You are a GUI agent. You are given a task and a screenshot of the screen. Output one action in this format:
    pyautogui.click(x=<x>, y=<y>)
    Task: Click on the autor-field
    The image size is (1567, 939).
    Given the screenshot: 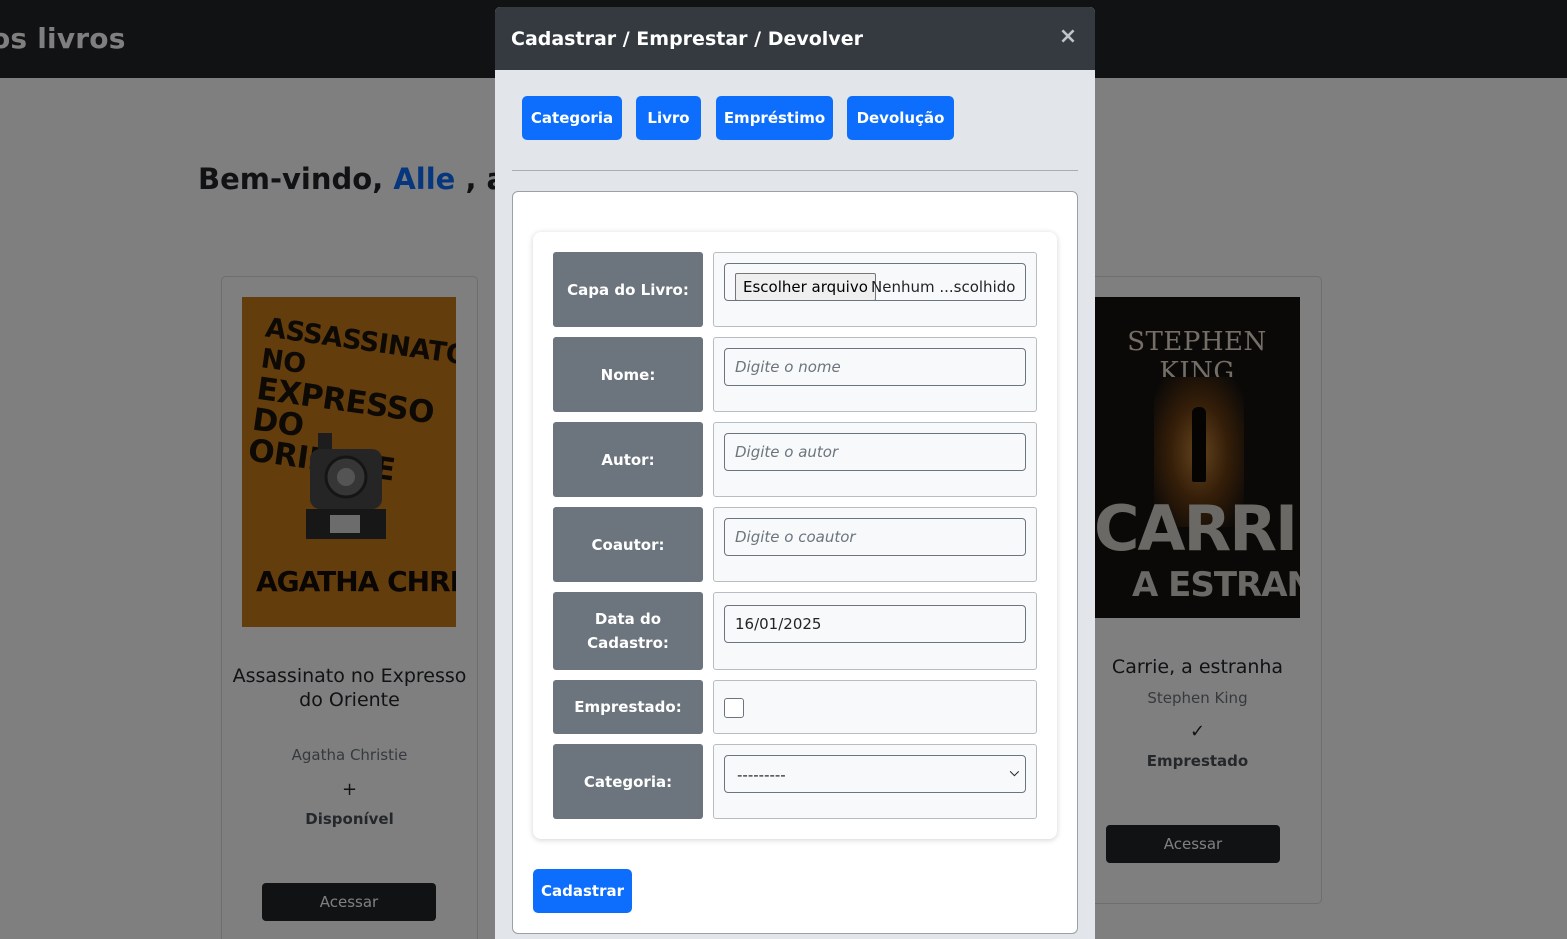 What is the action you would take?
    pyautogui.click(x=875, y=459)
    